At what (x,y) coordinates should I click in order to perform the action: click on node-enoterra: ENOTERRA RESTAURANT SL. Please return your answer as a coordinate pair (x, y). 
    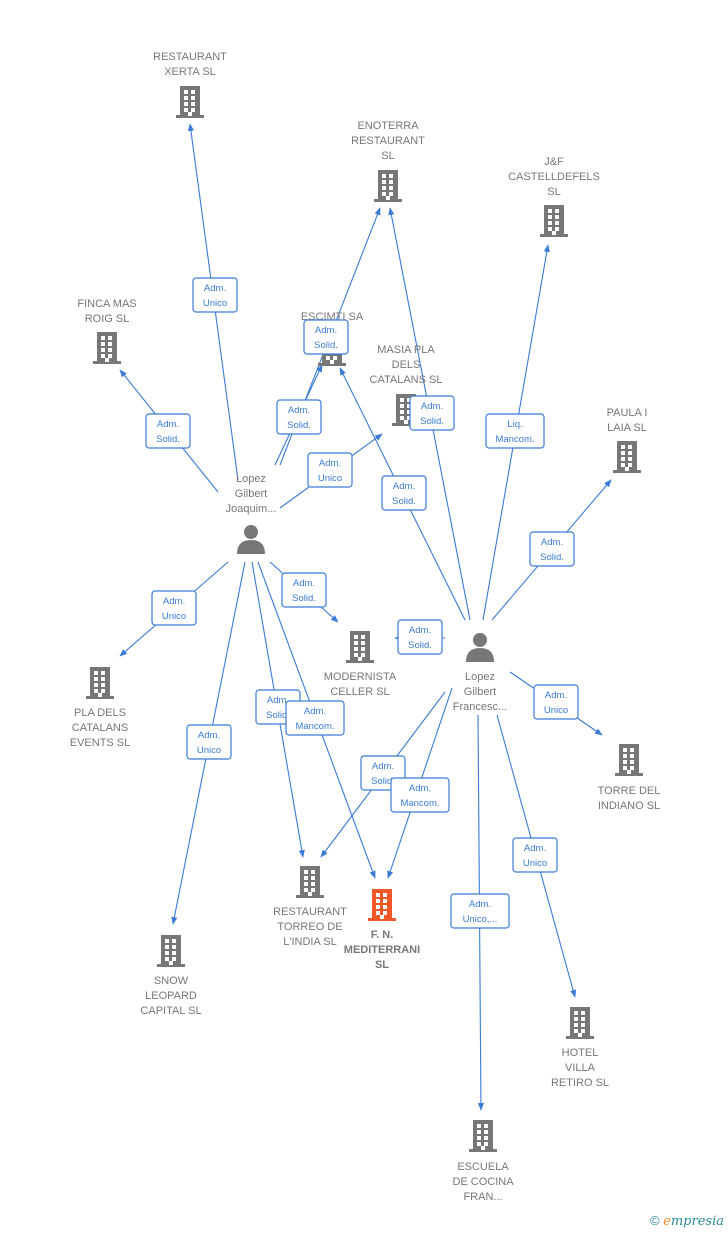
    Looking at the image, I should click on (388, 161).